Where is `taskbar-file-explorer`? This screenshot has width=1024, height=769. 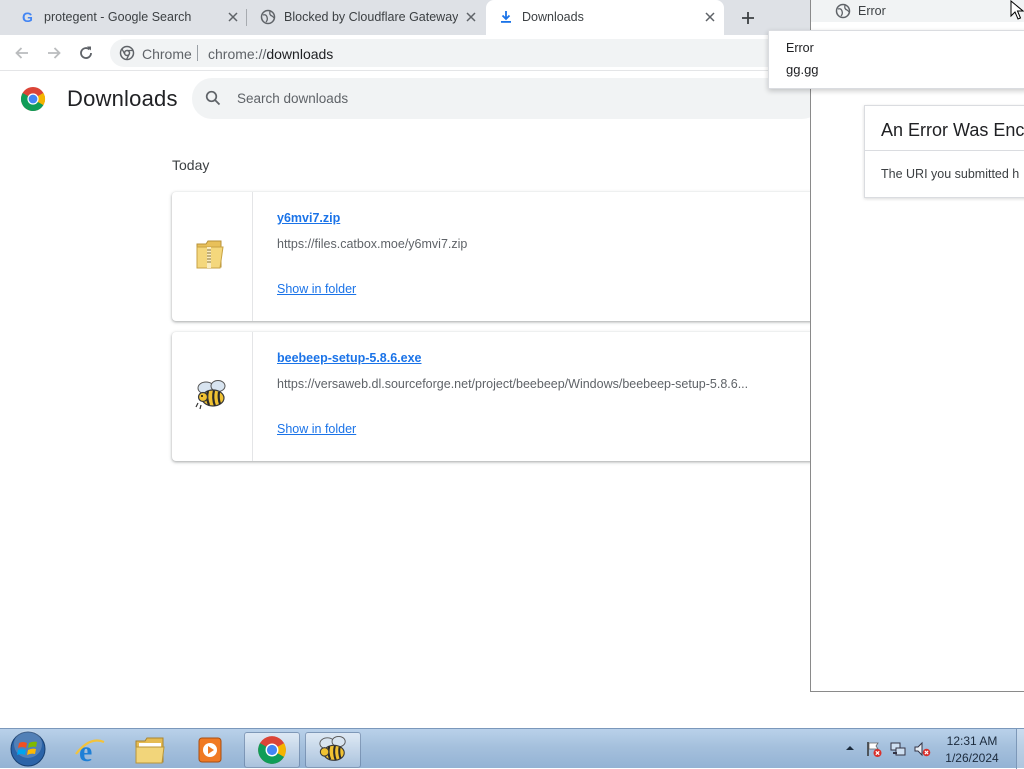 taskbar-file-explorer is located at coordinates (150, 750).